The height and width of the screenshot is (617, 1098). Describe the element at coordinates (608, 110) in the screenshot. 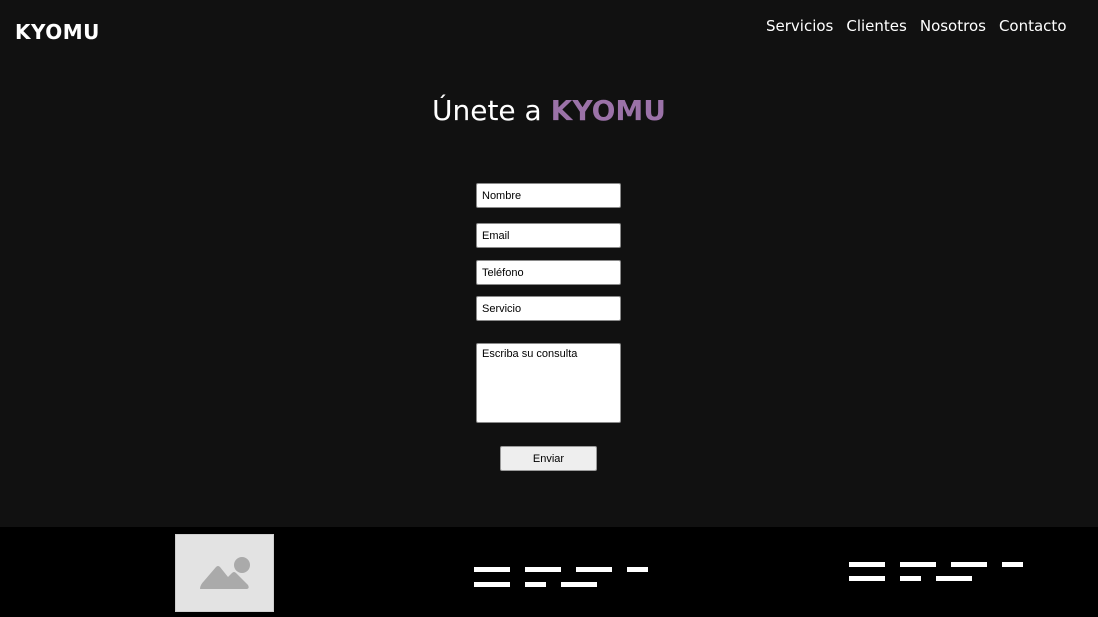

I see `page-title-brand: KYOMU` at that location.